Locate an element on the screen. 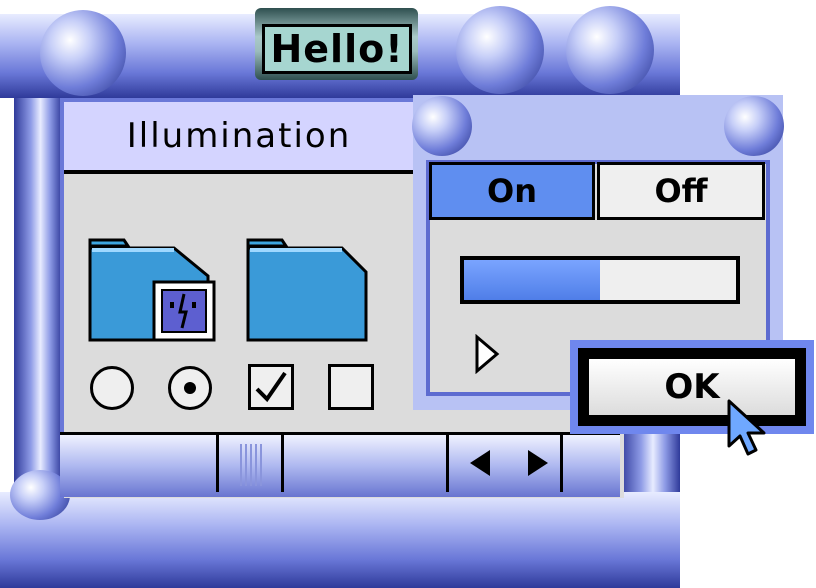  app-title: Hello! is located at coordinates (337, 49).